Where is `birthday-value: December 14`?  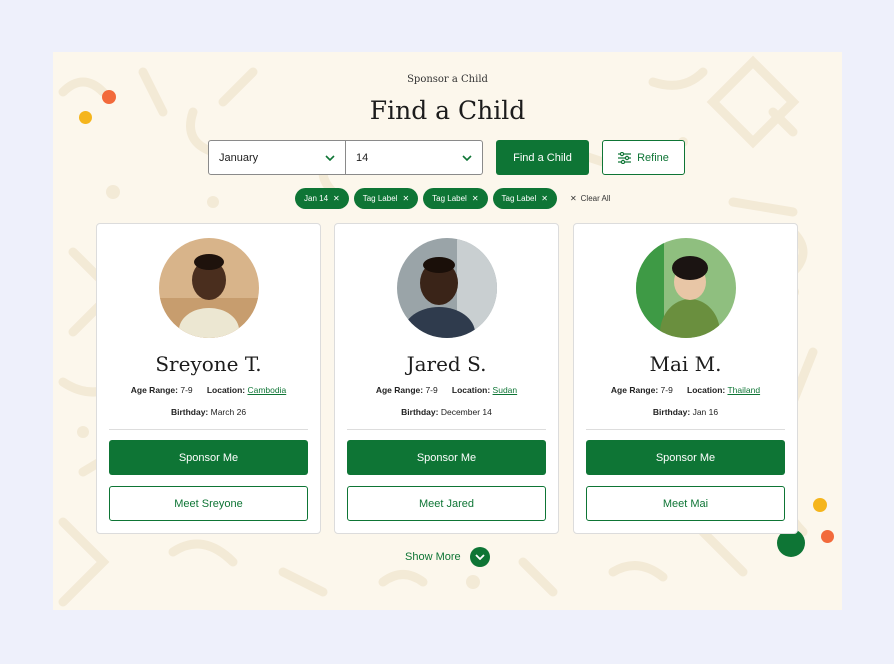
birthday-value: December 14 is located at coordinates (466, 412).